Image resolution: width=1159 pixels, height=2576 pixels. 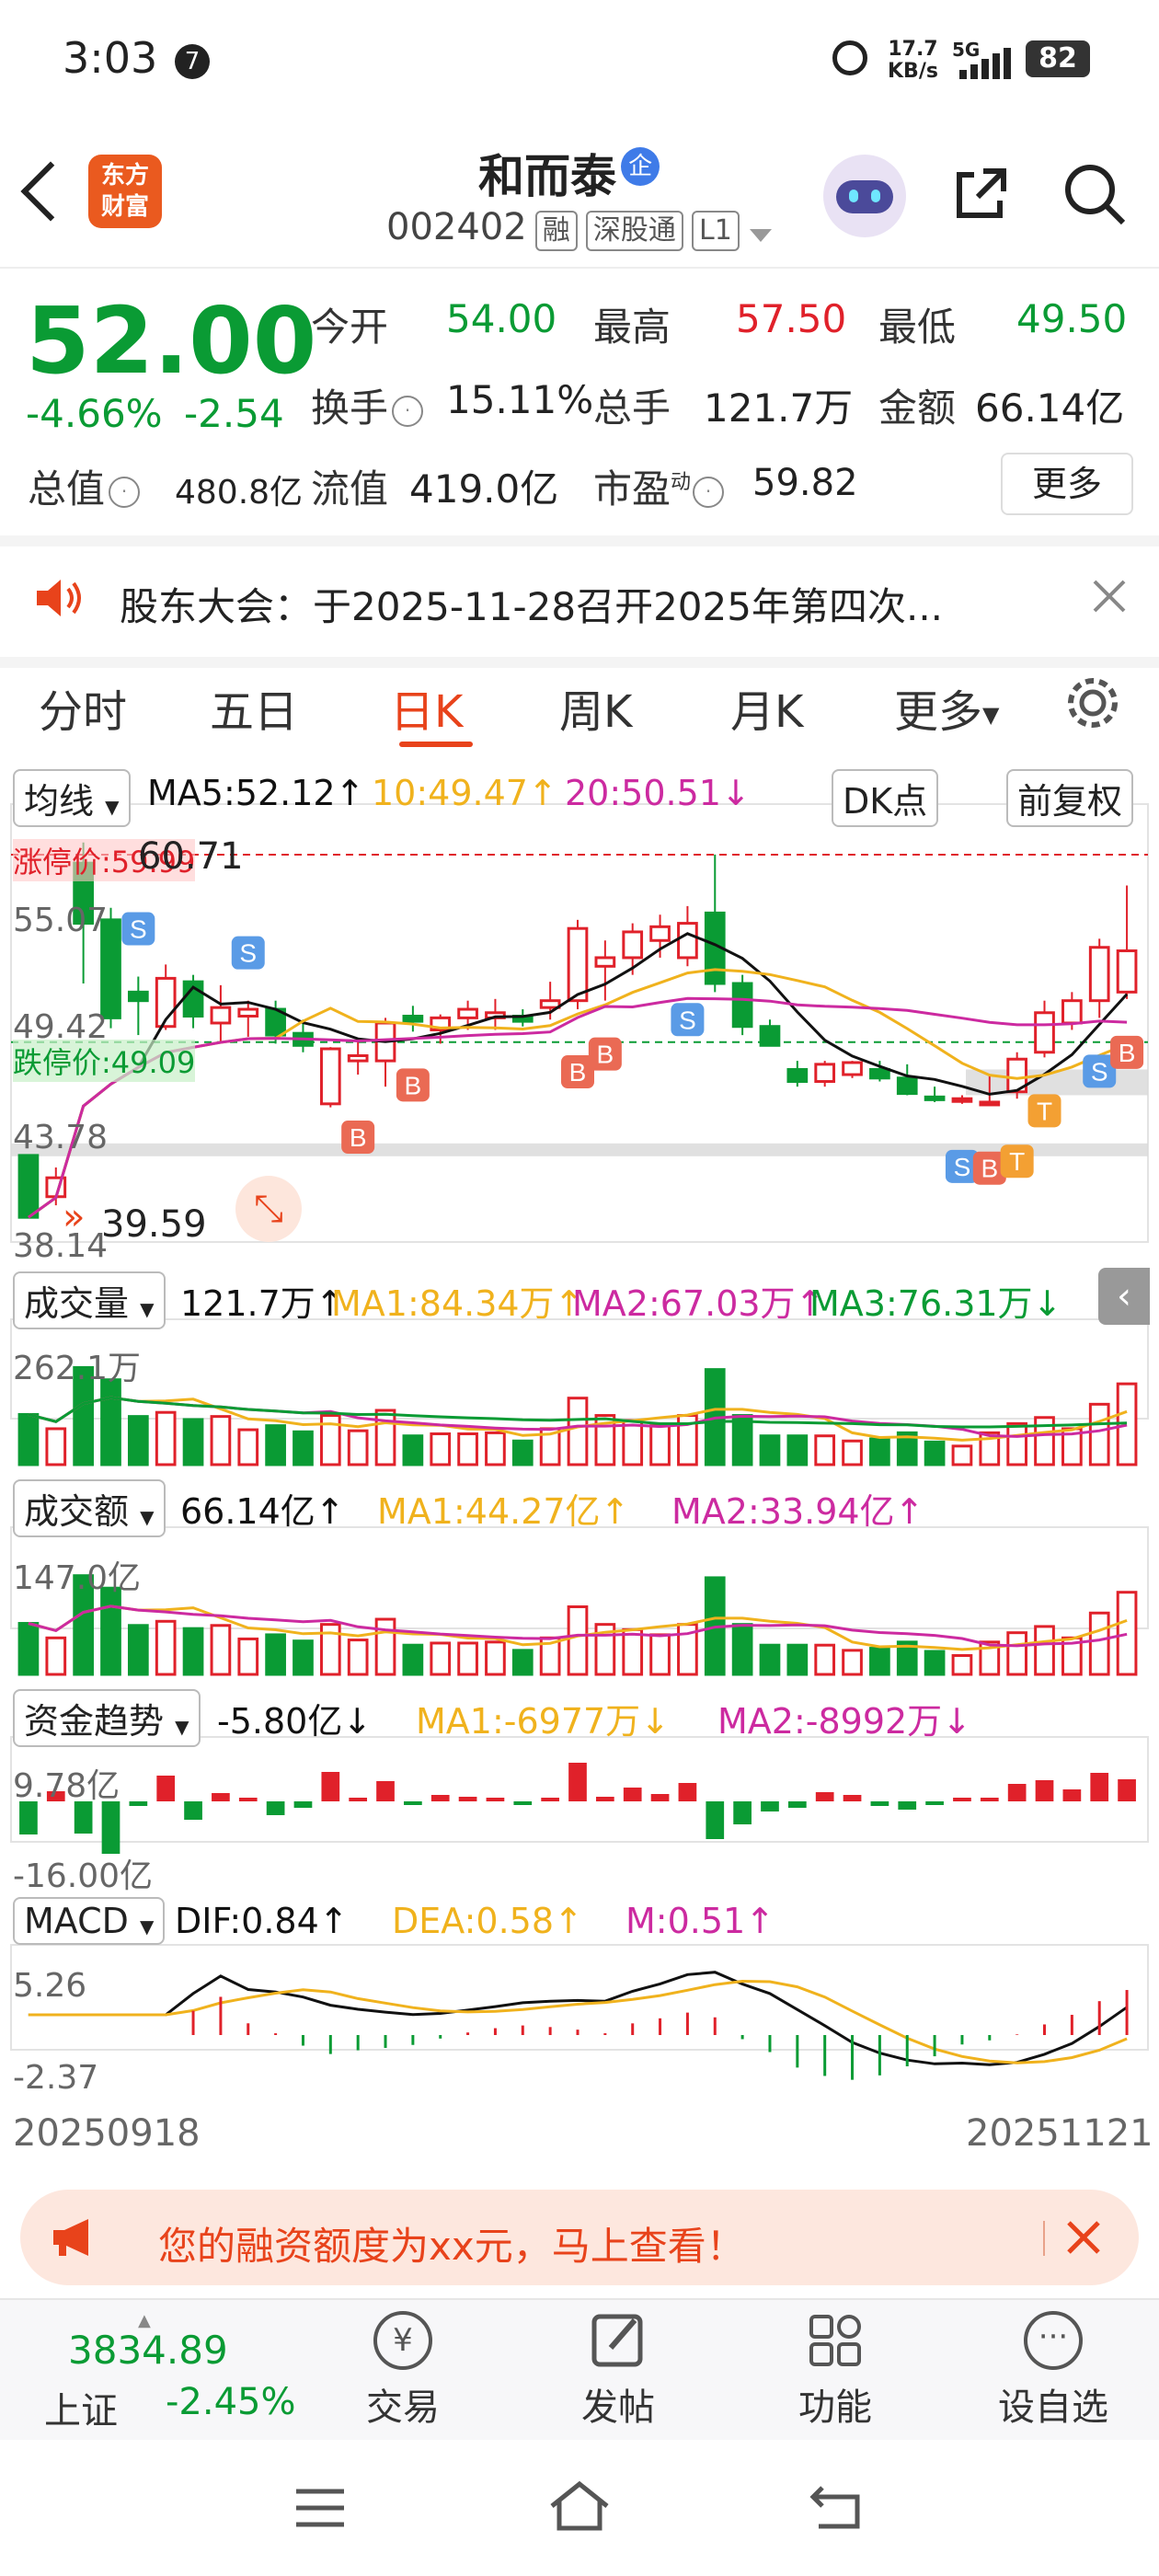 I want to click on tab-intraday: 分时, so click(x=83, y=707).